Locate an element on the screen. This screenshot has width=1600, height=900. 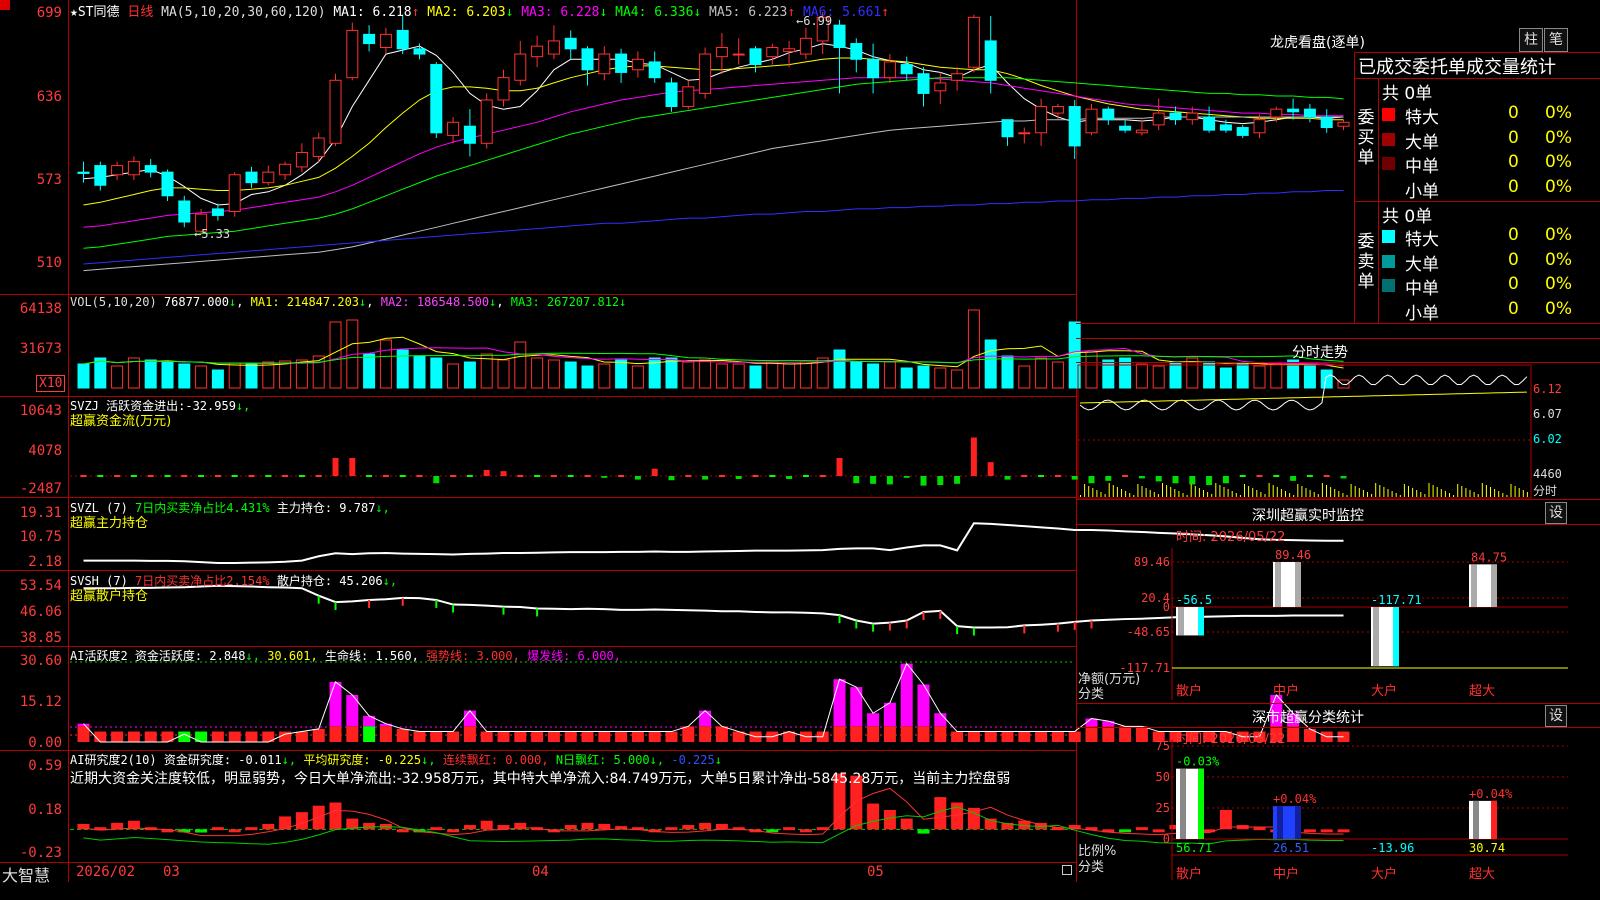
stock-name: ★ST同德 is located at coordinates (94, 12).